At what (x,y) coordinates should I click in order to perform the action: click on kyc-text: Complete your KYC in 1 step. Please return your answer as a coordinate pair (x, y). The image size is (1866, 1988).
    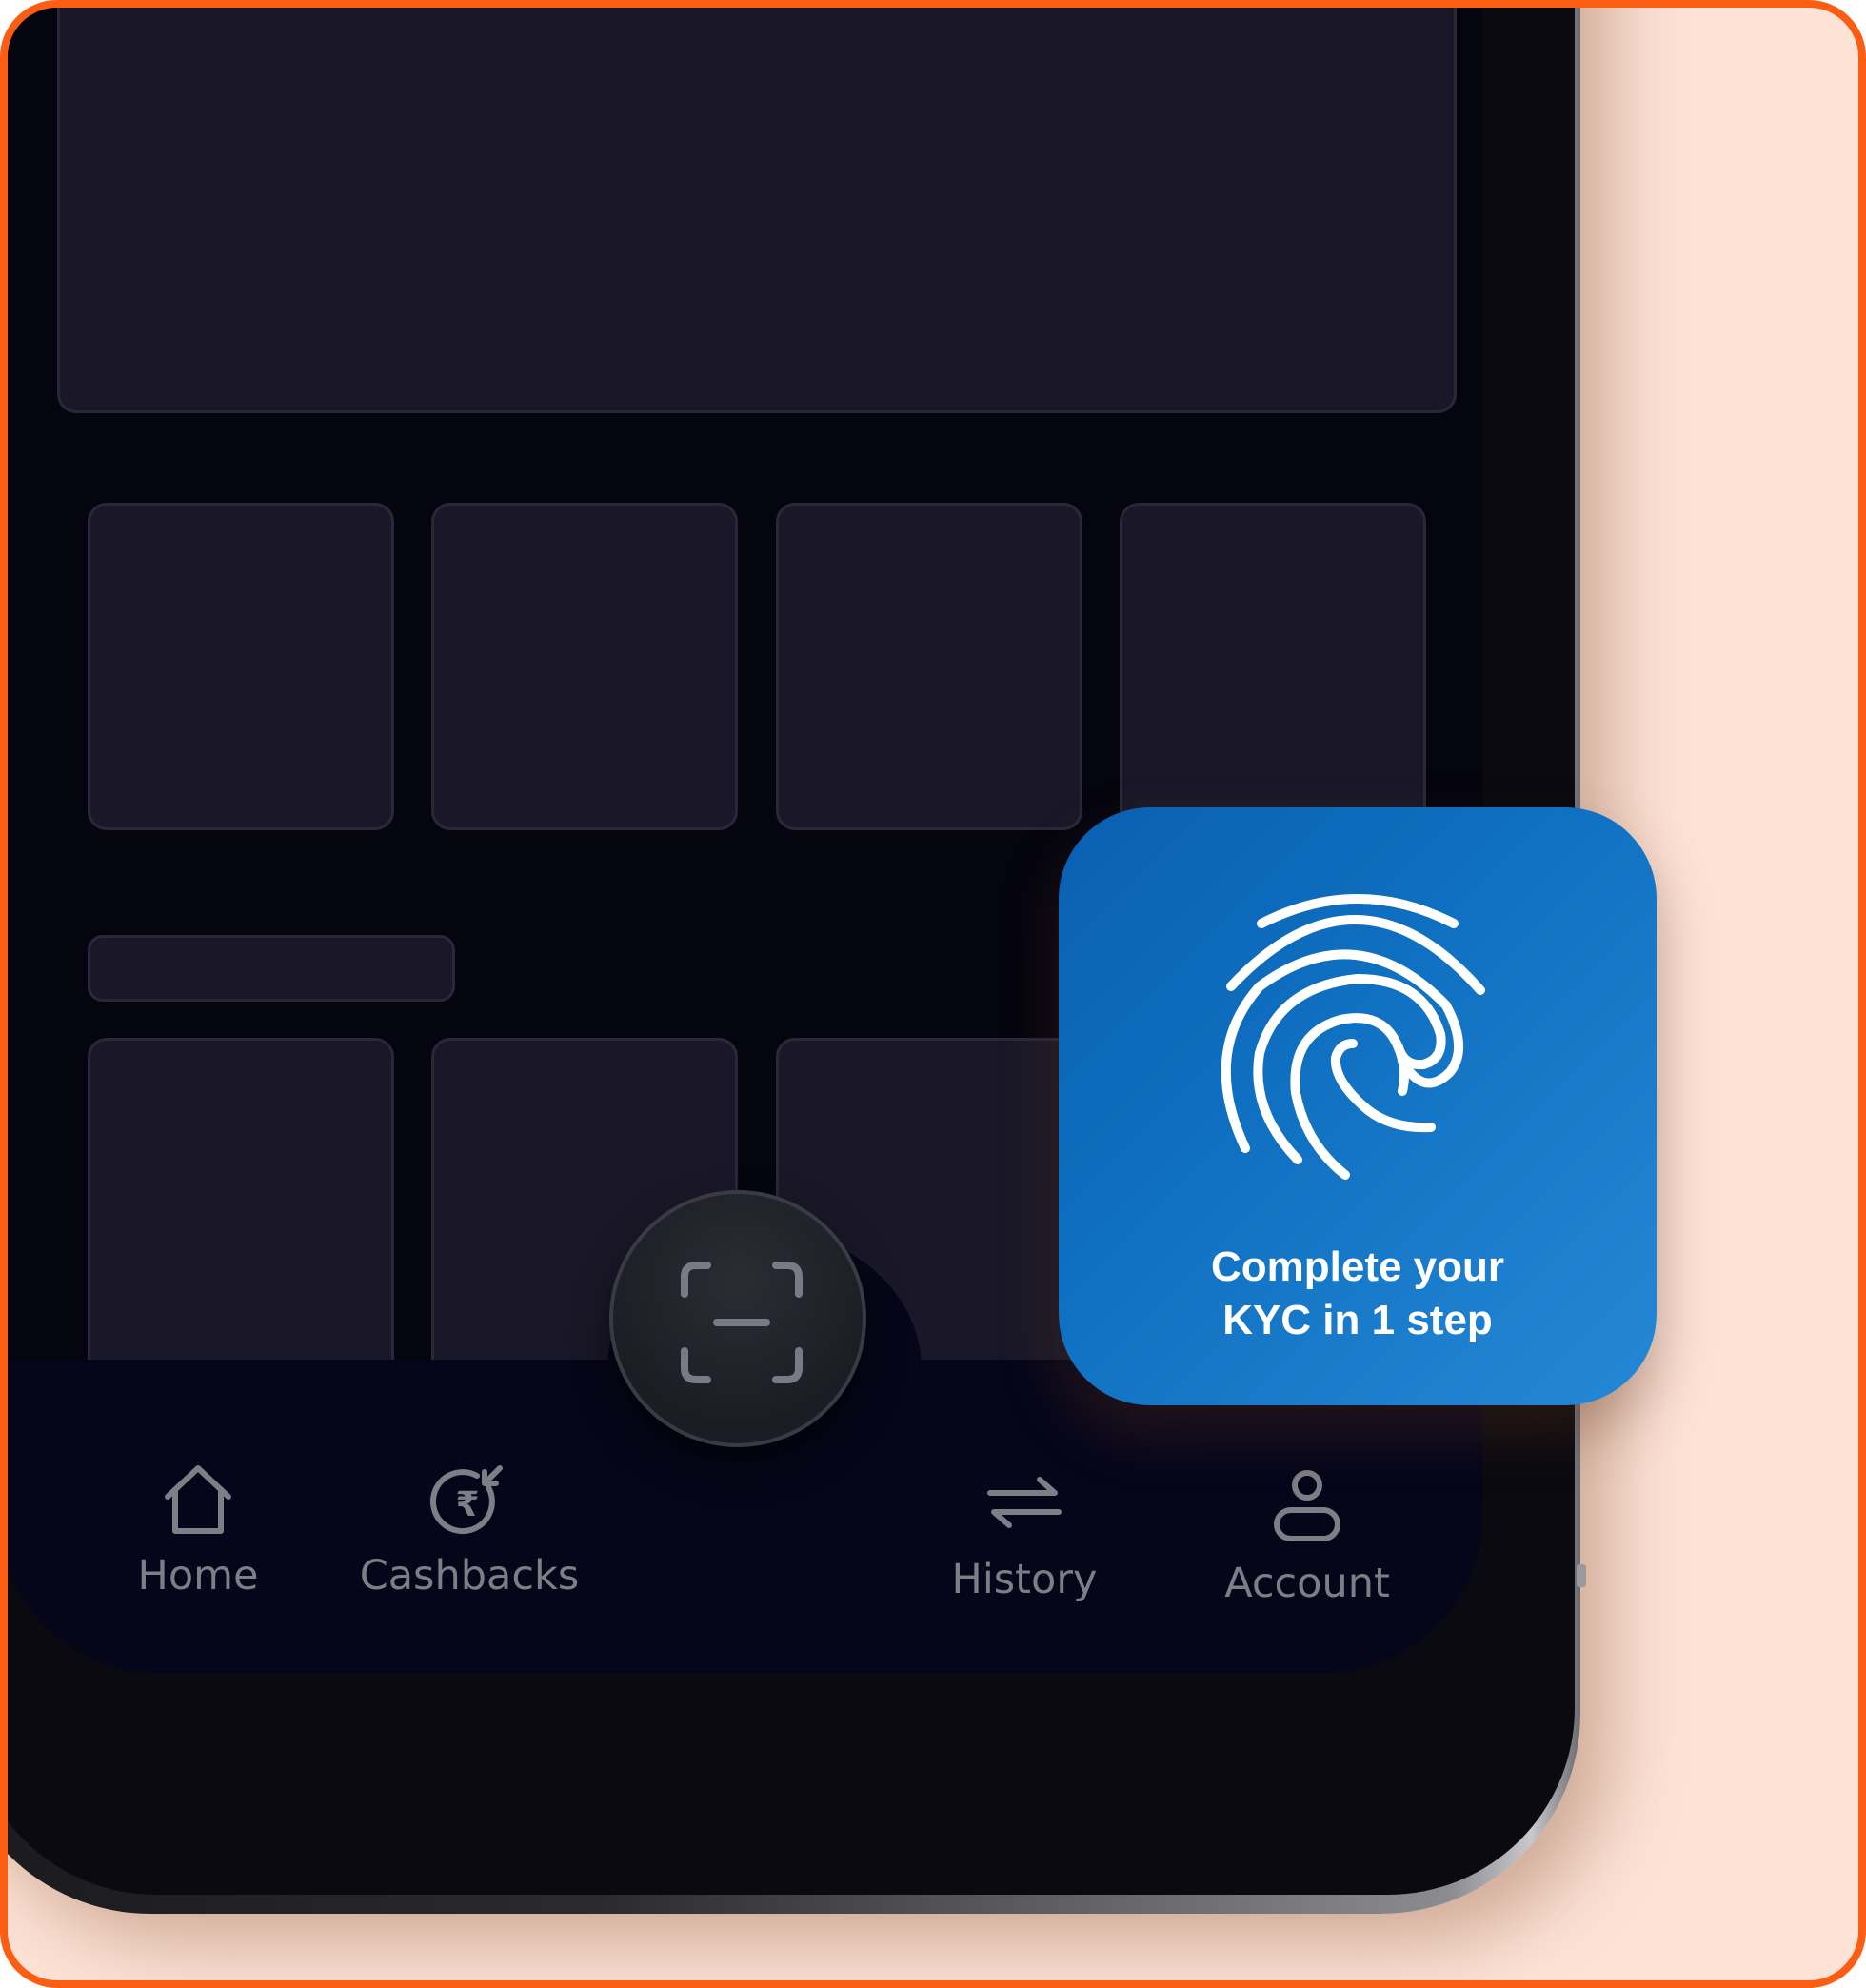
    Looking at the image, I should click on (1358, 1294).